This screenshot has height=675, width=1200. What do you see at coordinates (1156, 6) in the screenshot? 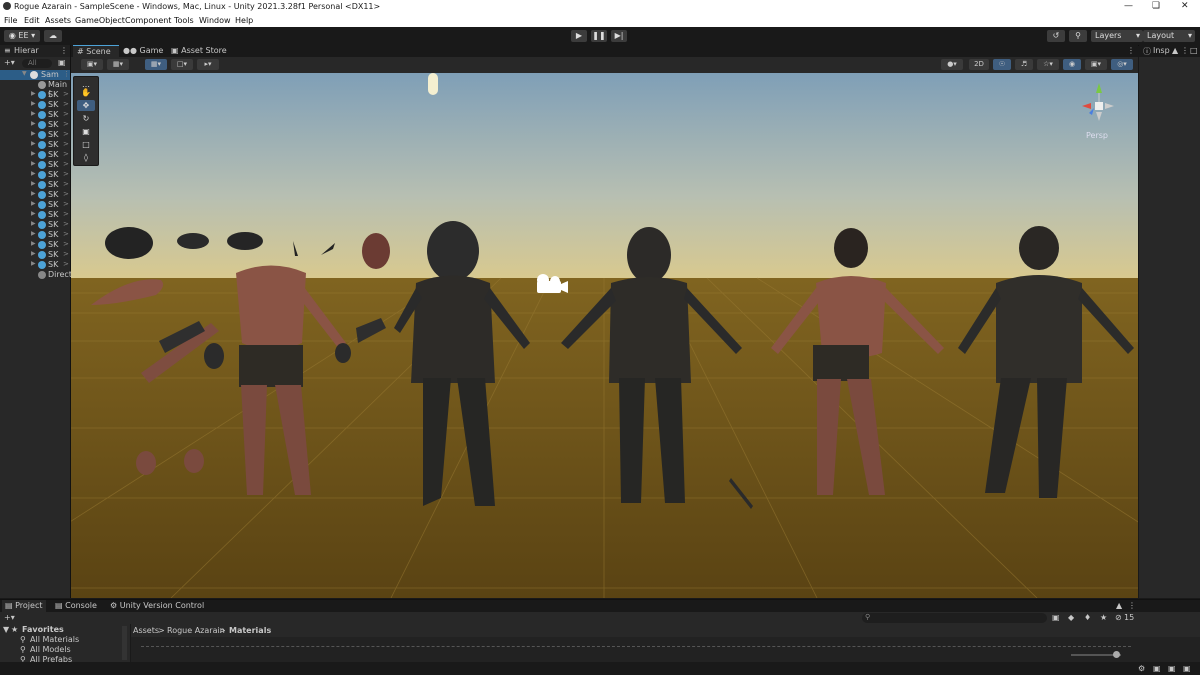
I see `maximize-icon: ❏` at bounding box center [1156, 6].